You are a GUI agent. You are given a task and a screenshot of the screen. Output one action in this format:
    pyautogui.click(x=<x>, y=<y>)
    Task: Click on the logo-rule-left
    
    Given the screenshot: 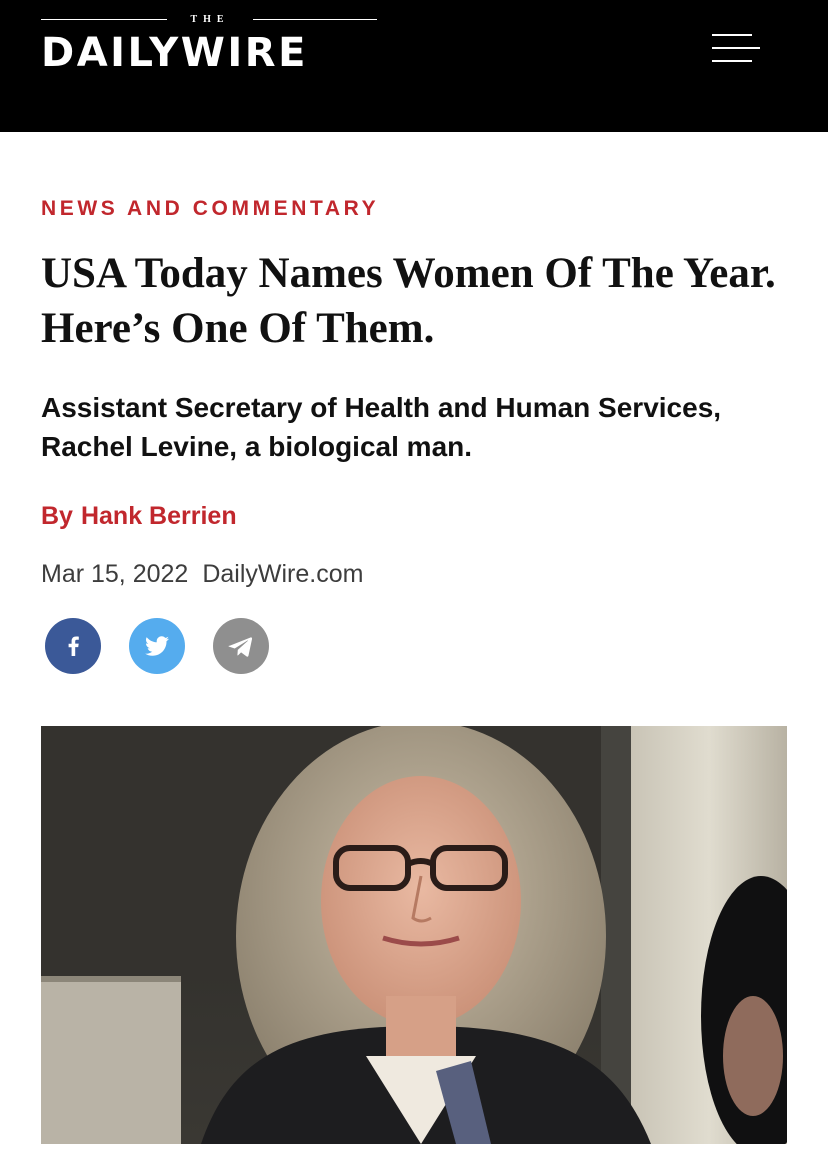 What is the action you would take?
    pyautogui.click(x=104, y=19)
    